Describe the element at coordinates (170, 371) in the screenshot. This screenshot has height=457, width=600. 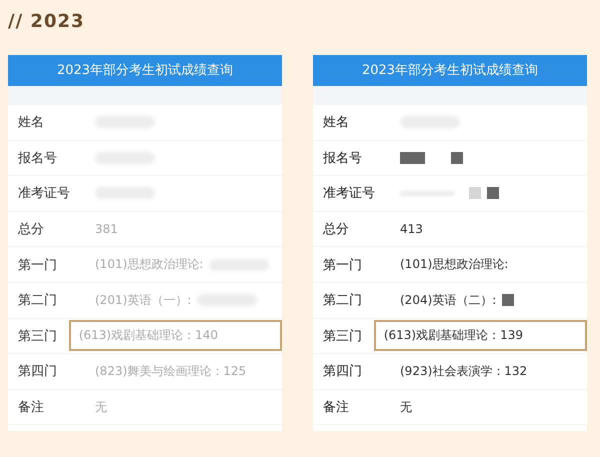
I see `field-value: (823)舞美与绘画理论：125` at that location.